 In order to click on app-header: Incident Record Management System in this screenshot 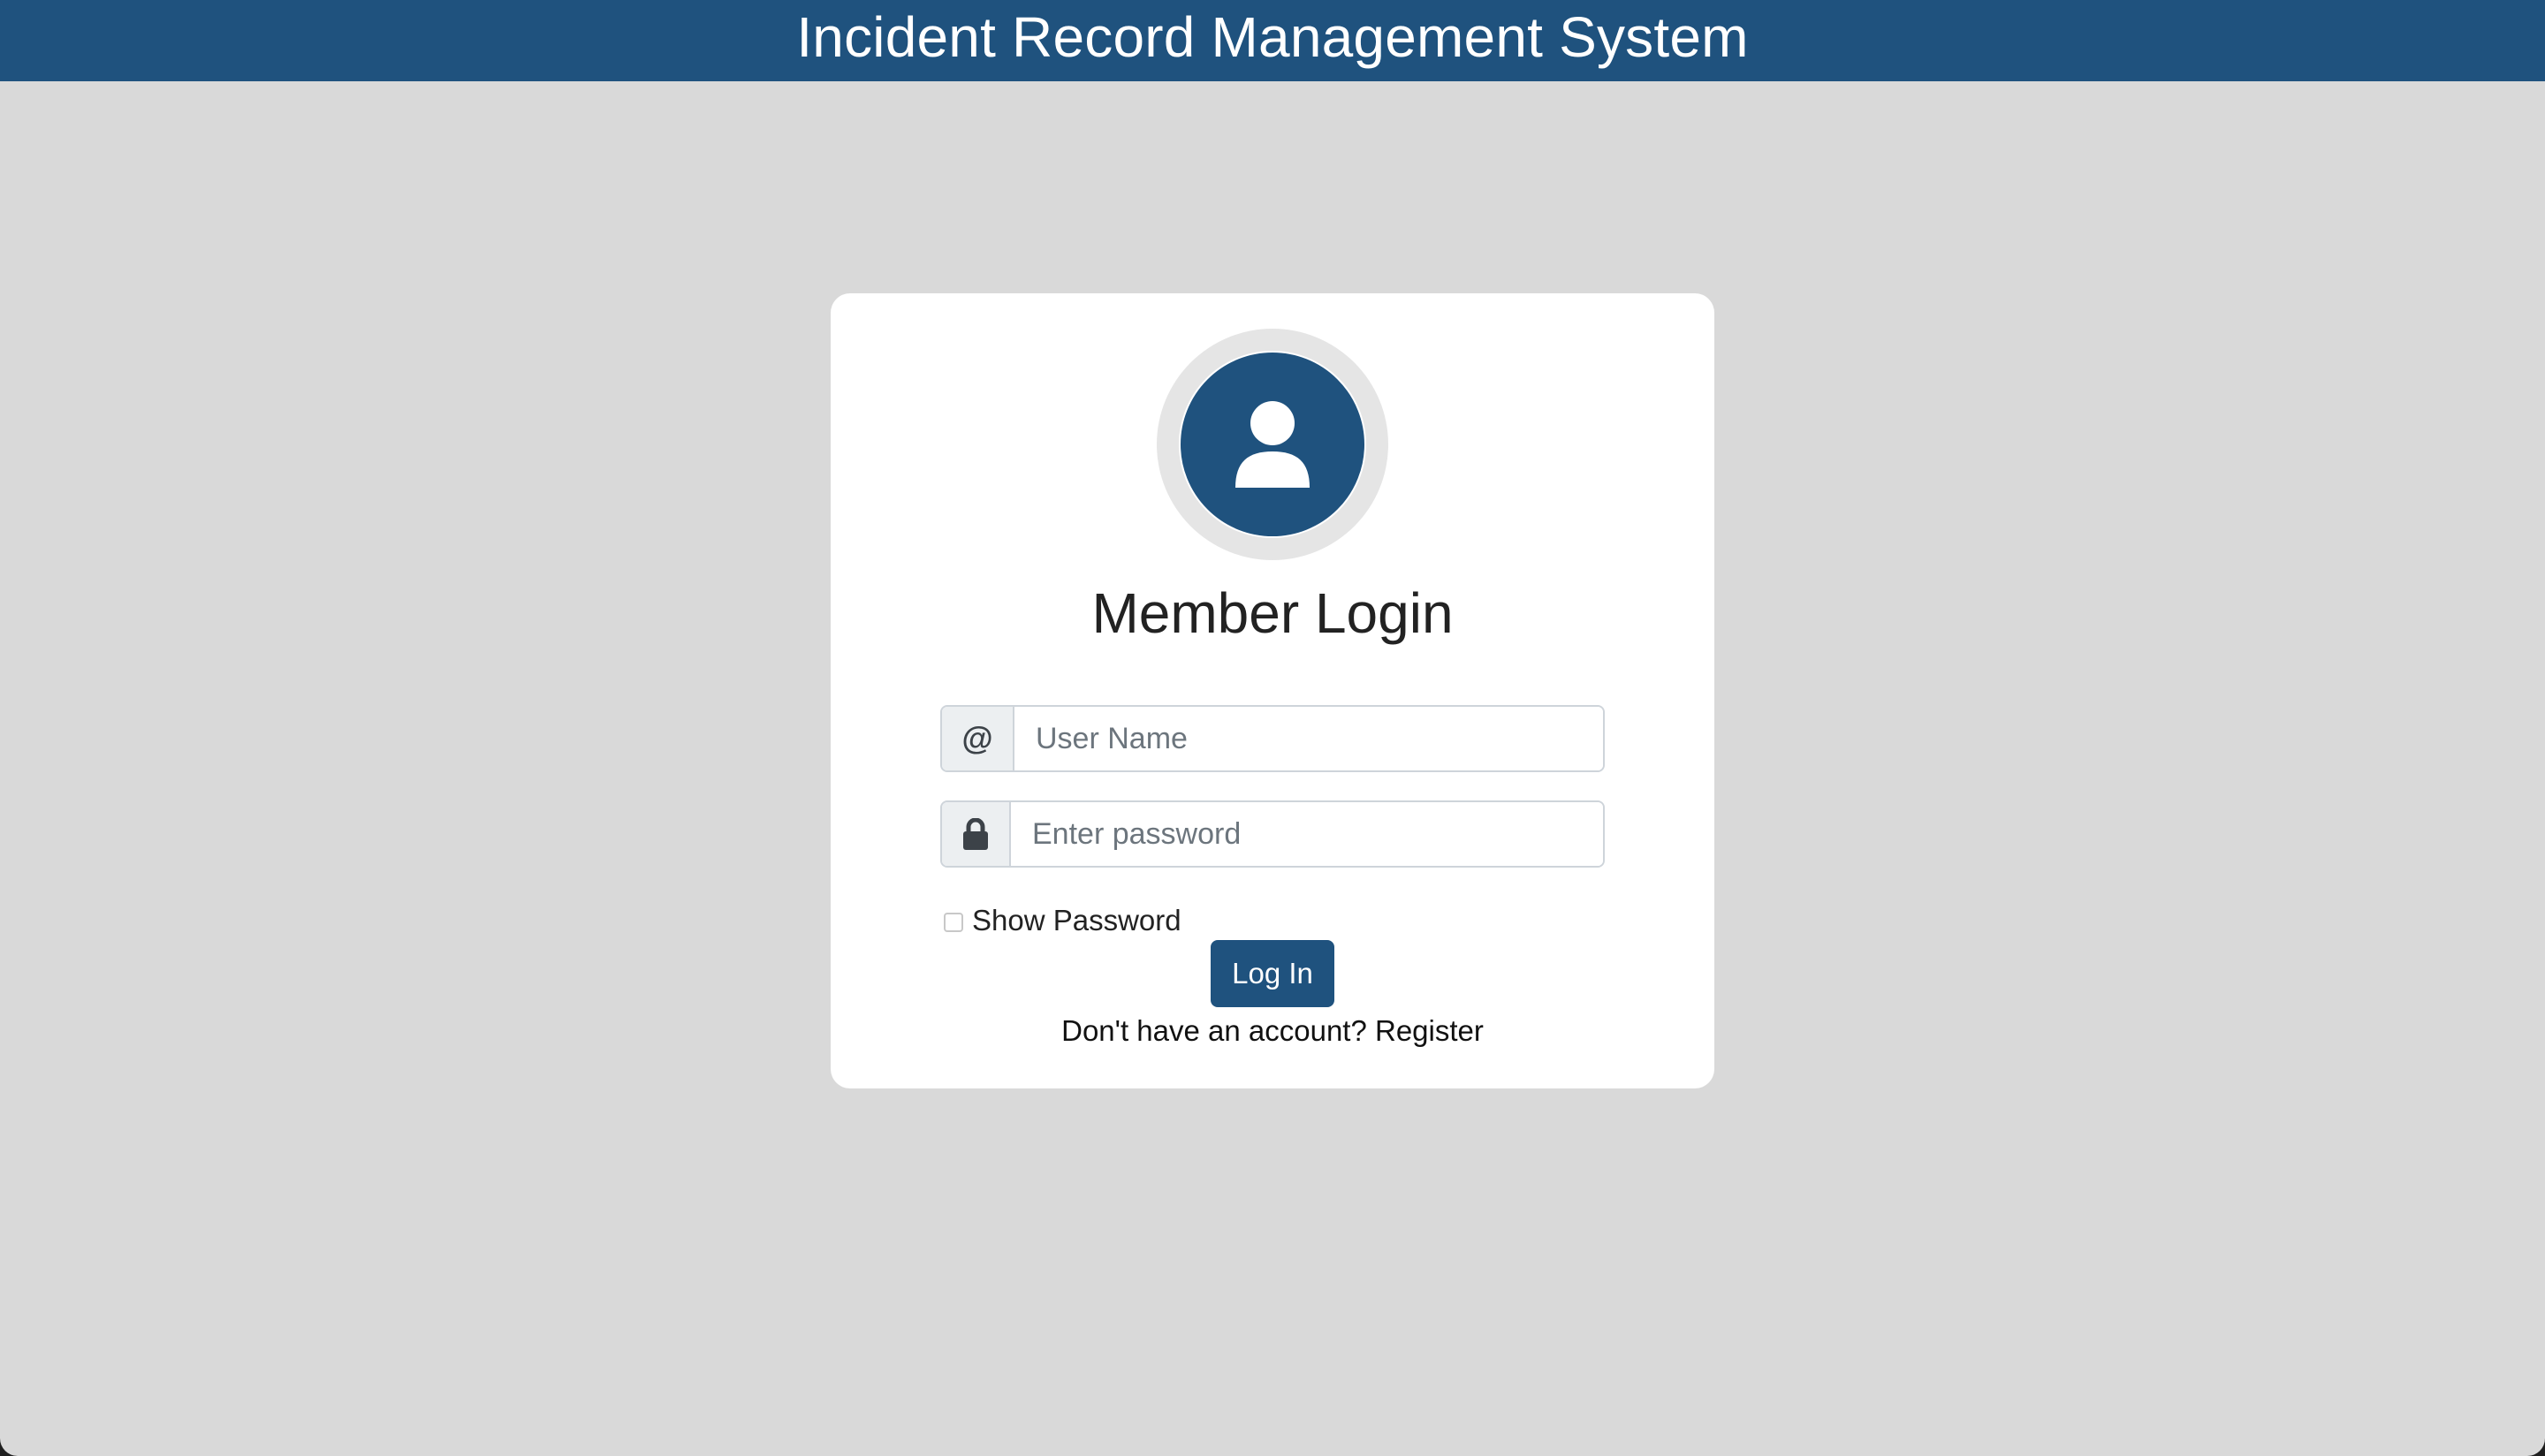, I will do `click(1272, 41)`.